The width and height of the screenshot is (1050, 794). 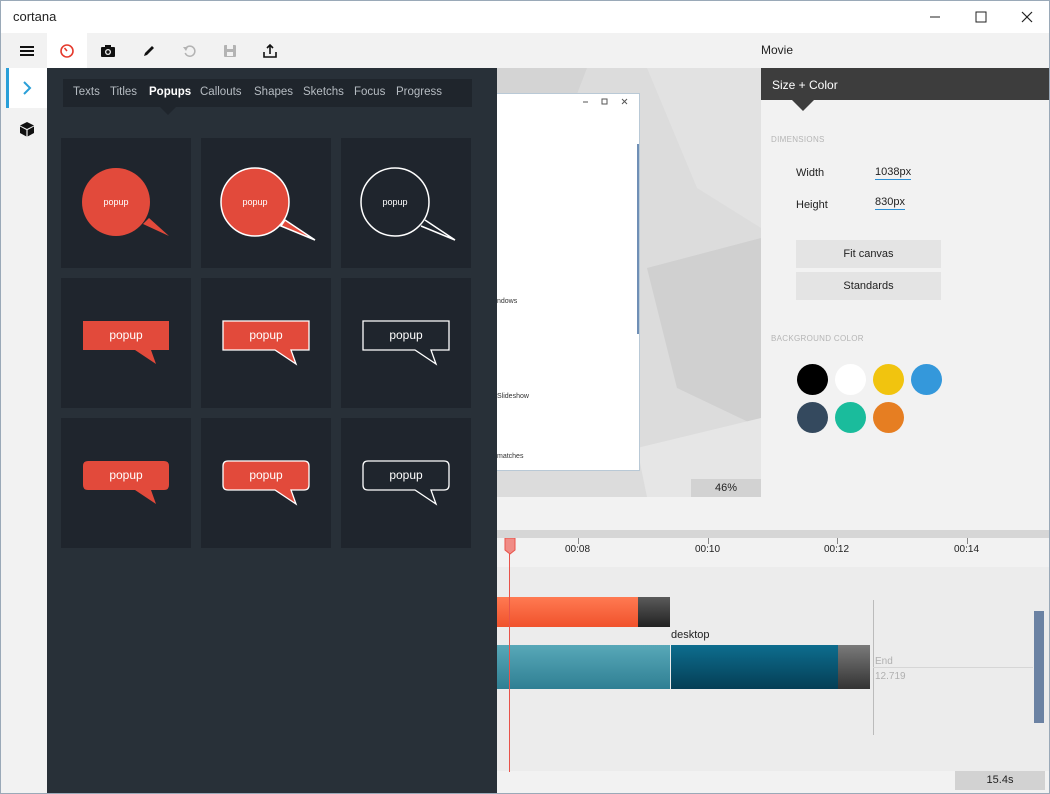 What do you see at coordinates (86, 92) in the screenshot?
I see `tab-texts: Texts` at bounding box center [86, 92].